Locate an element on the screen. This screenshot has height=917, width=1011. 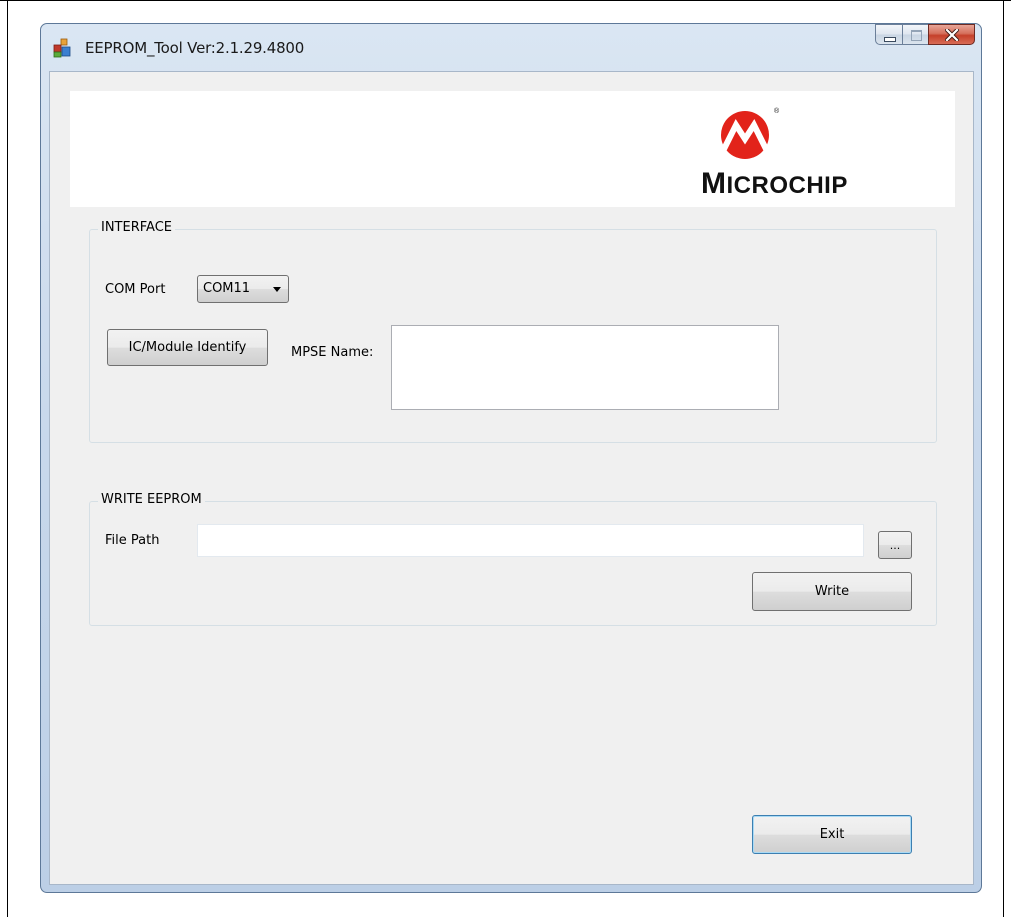
com-port-label: COM Port is located at coordinates (135, 289).